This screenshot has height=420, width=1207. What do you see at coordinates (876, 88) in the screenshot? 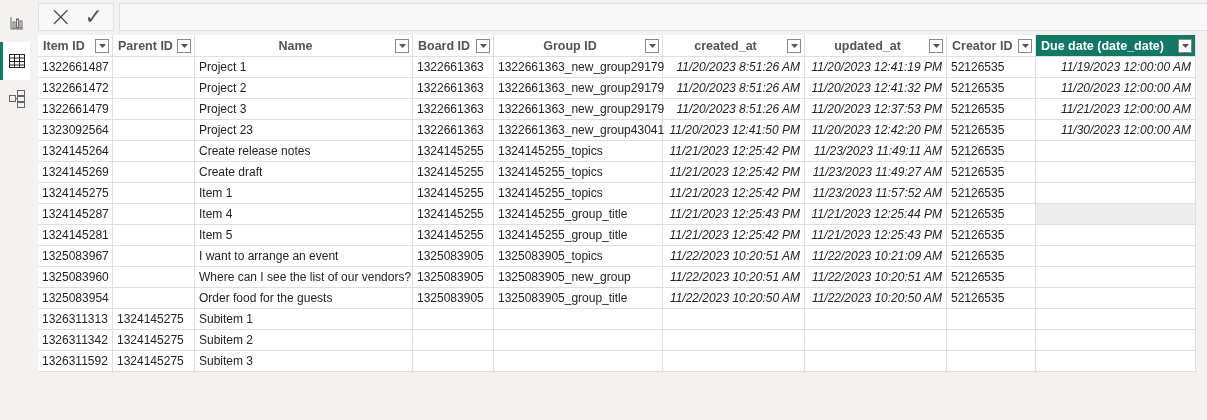
I see `table-cell: 11/20/2023 12:41:32 PM` at bounding box center [876, 88].